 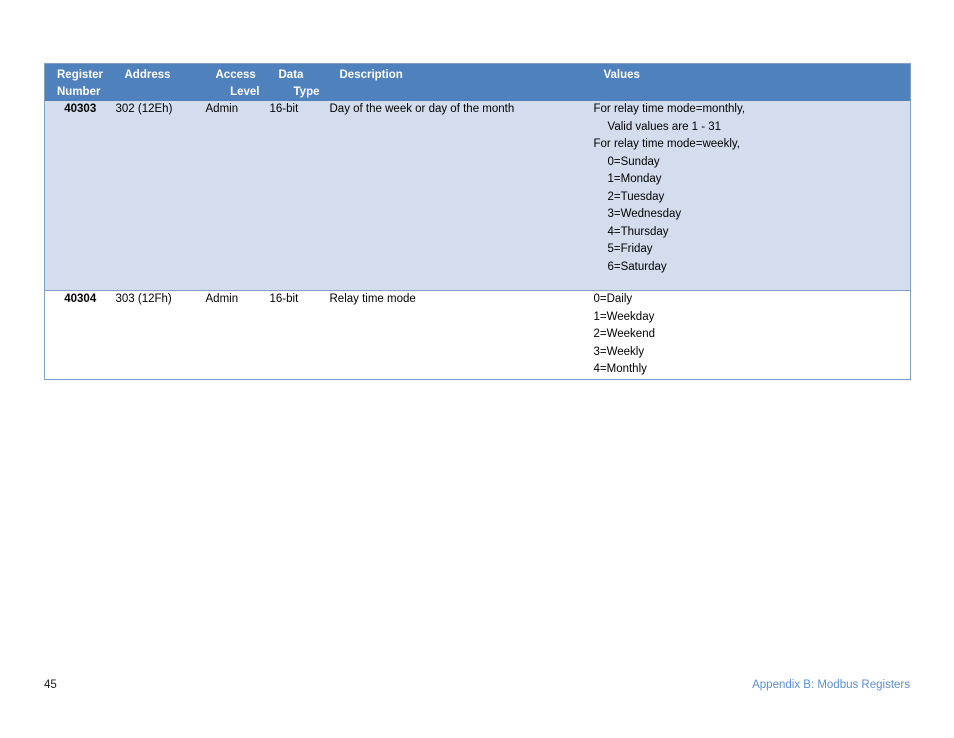 What do you see at coordinates (644, 214) in the screenshot?
I see `value-line: 3=Wednesday` at bounding box center [644, 214].